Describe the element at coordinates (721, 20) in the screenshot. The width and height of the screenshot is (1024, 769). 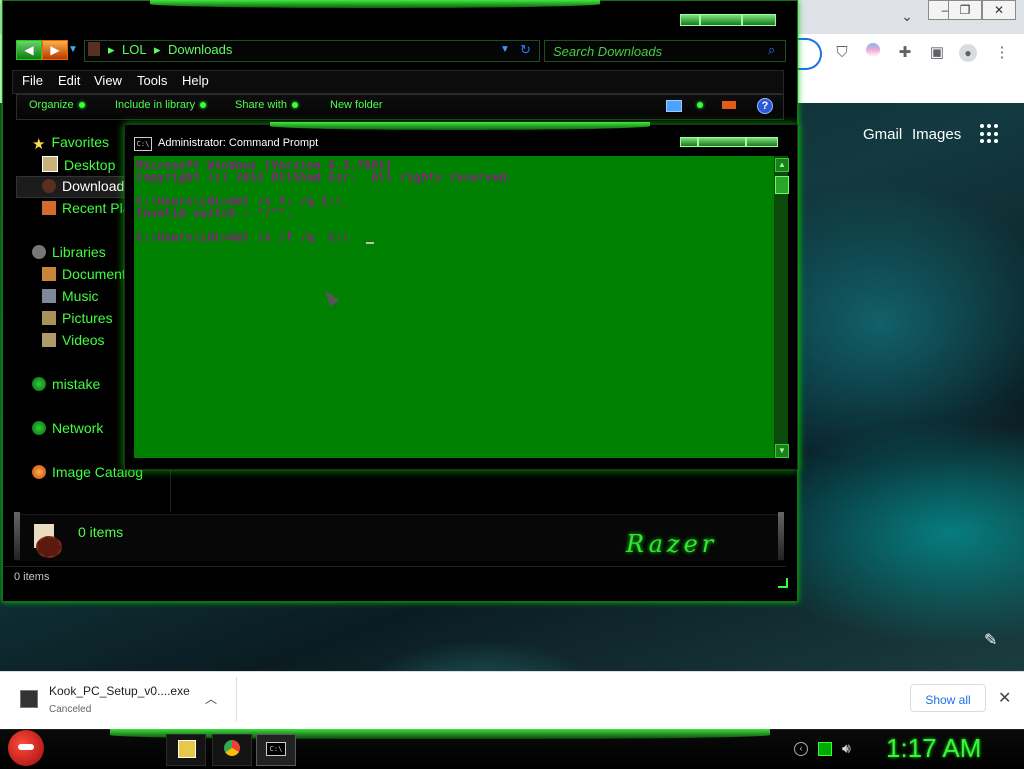
I see `explorer-maximize-button` at that location.